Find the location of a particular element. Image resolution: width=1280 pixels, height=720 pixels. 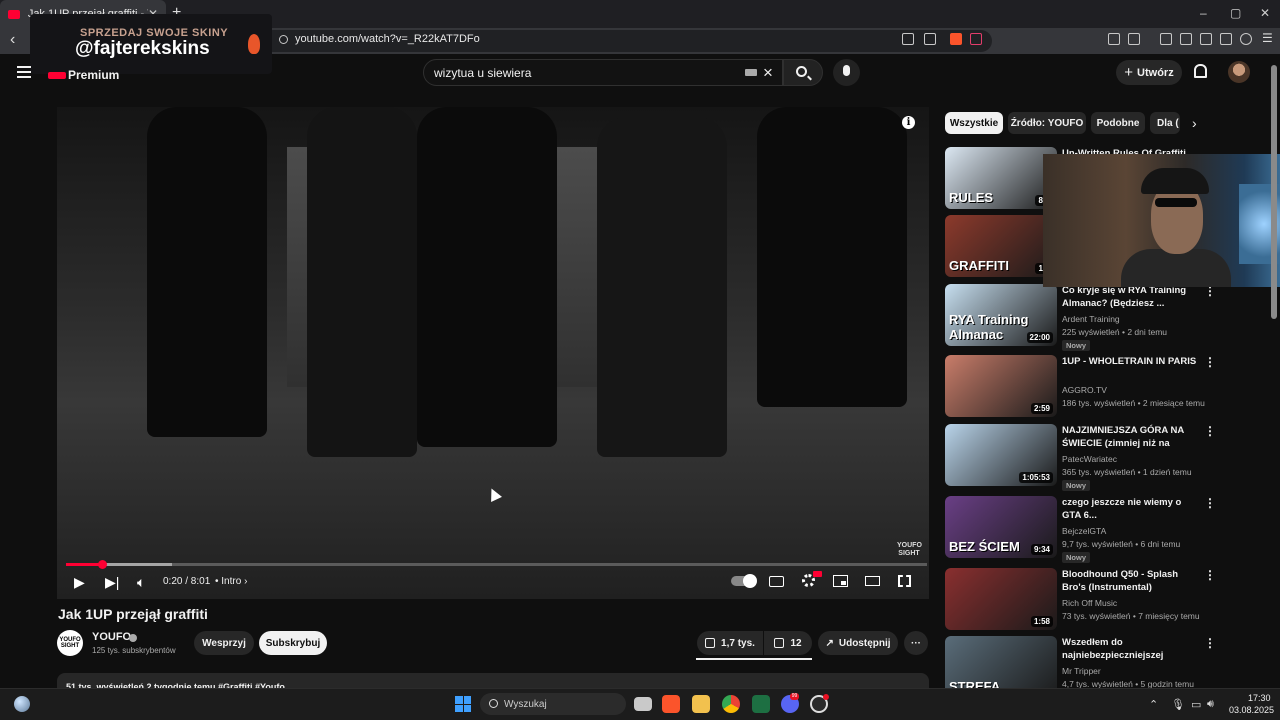

share-page-icon is located at coordinates (930, 39).